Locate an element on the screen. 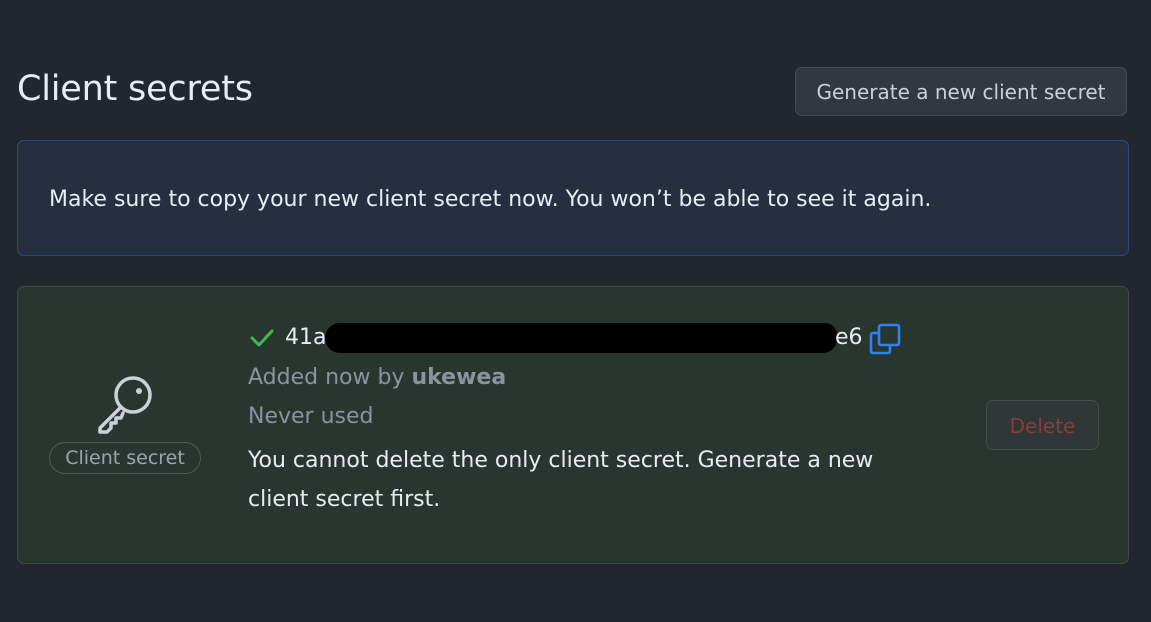 This screenshot has height=622, width=1151. generate-client-secret-button: Generate a new client secret is located at coordinates (961, 91).